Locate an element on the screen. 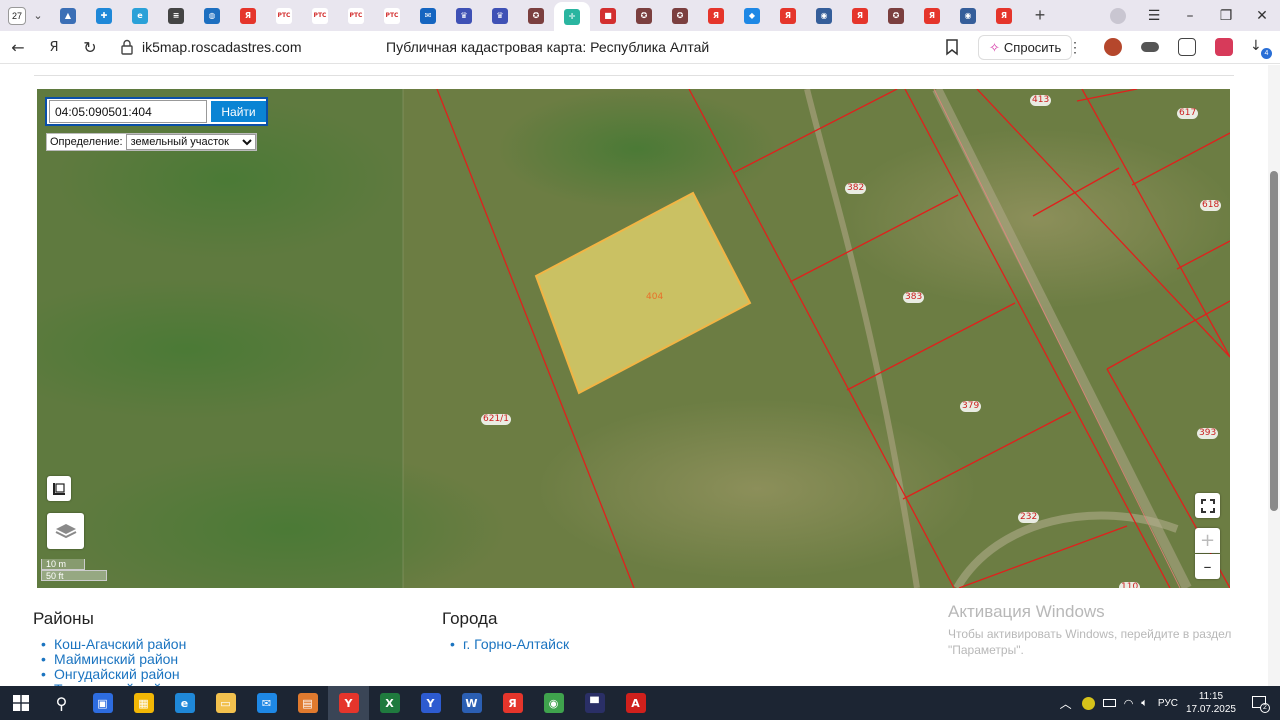 The image size is (1280, 720). parcel-label: 379 is located at coordinates (971, 406).